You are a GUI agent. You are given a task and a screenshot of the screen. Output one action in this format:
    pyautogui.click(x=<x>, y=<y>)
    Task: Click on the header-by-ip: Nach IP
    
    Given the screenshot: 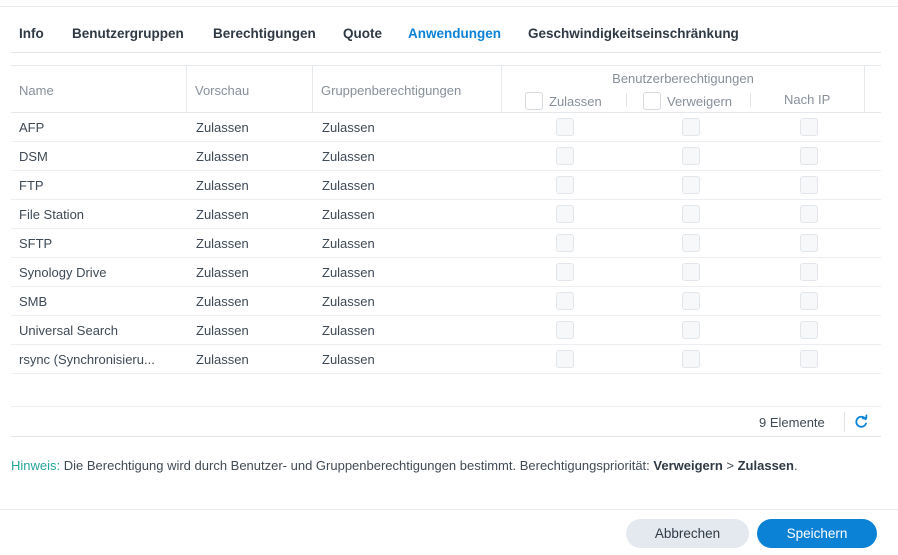 What is the action you would take?
    pyautogui.click(x=807, y=99)
    